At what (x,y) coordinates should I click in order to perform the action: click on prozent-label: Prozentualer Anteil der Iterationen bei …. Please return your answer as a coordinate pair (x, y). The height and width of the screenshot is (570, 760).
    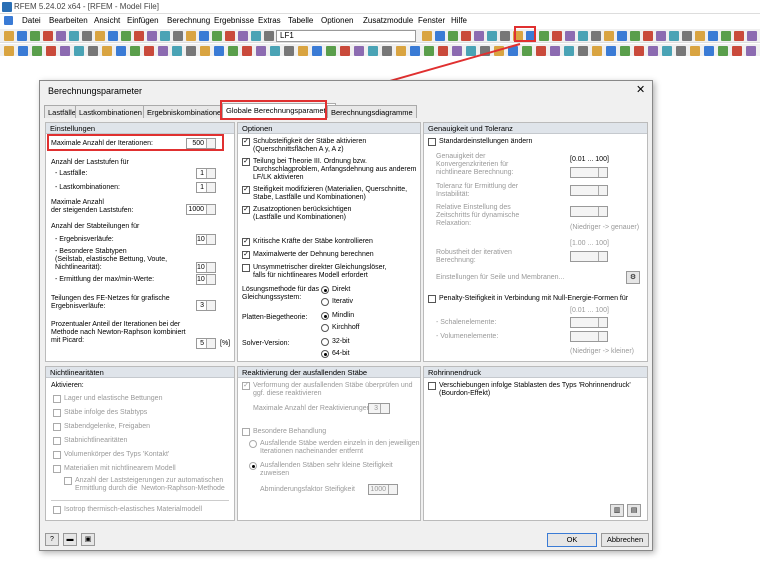
    Looking at the image, I should click on (118, 332).